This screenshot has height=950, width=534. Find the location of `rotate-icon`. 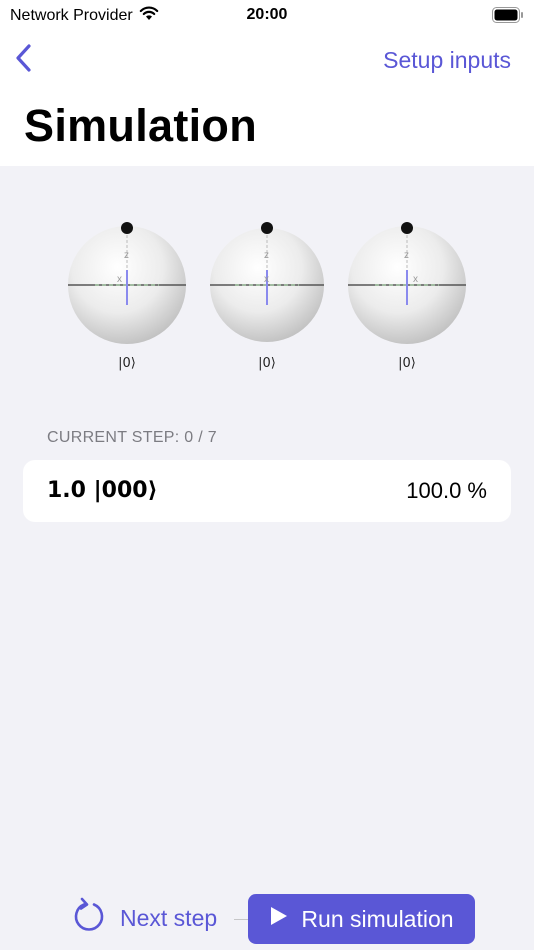

rotate-icon is located at coordinates (89, 918).